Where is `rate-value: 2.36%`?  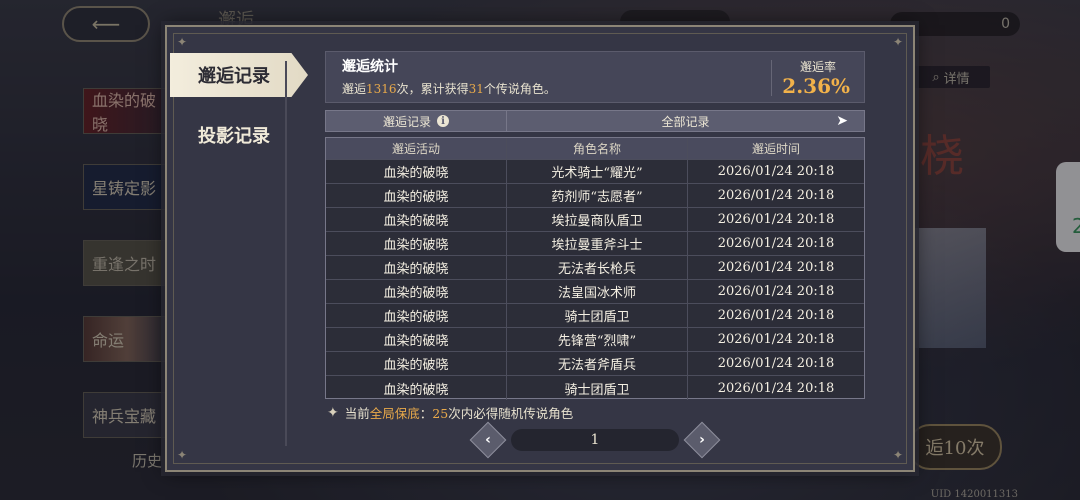
rate-value: 2.36% is located at coordinates (816, 86).